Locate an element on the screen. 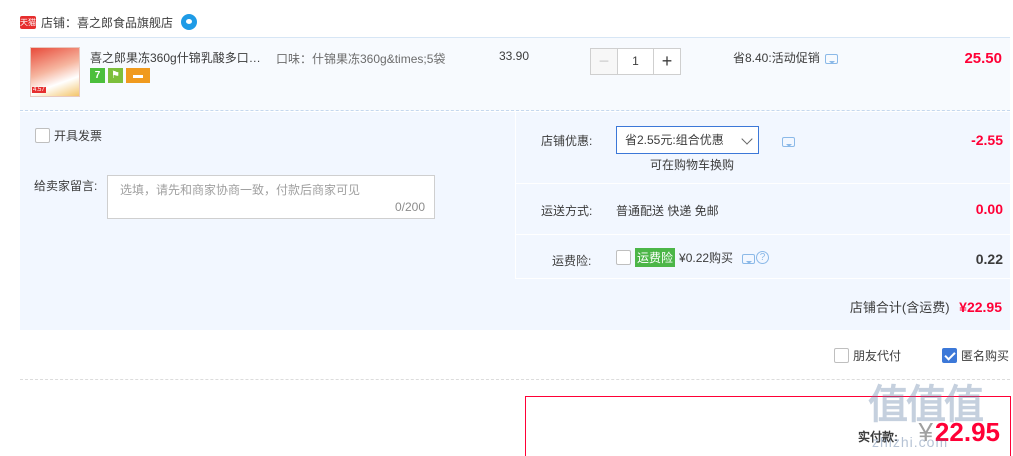 Image resolution: width=1013 pixels, height=456 pixels. product-thumbnail: 4.57 is located at coordinates (55, 72).